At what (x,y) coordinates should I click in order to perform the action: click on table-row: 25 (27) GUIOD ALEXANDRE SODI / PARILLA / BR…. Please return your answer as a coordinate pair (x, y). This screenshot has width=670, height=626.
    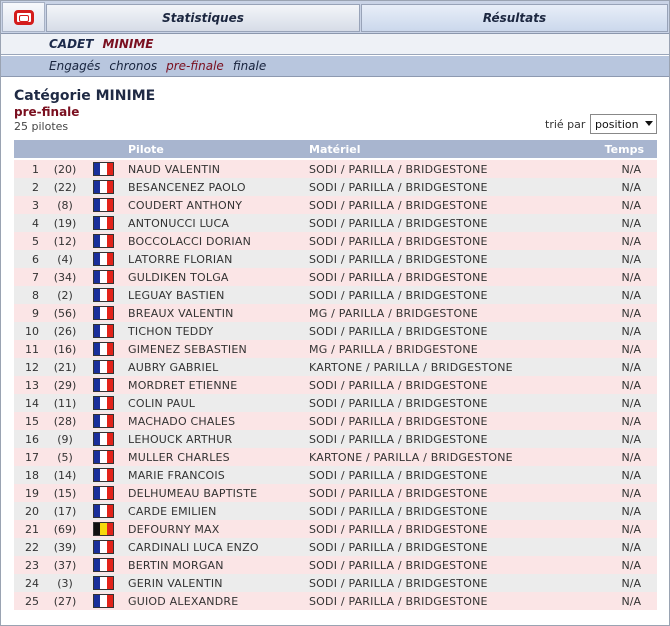
    Looking at the image, I should click on (335, 601).